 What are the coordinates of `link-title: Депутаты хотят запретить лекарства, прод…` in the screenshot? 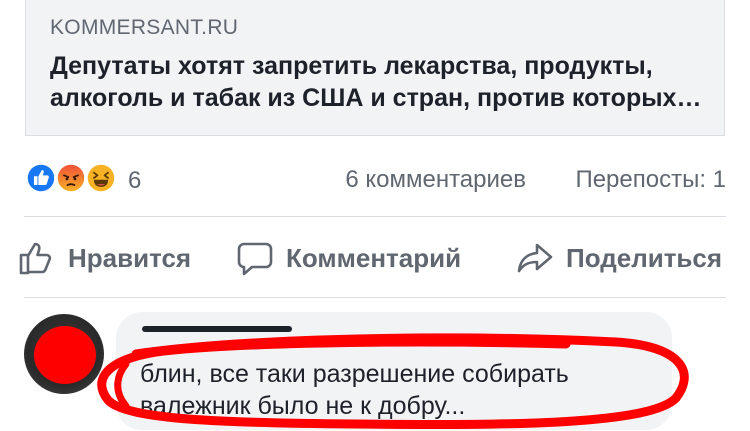 It's located at (380, 82).